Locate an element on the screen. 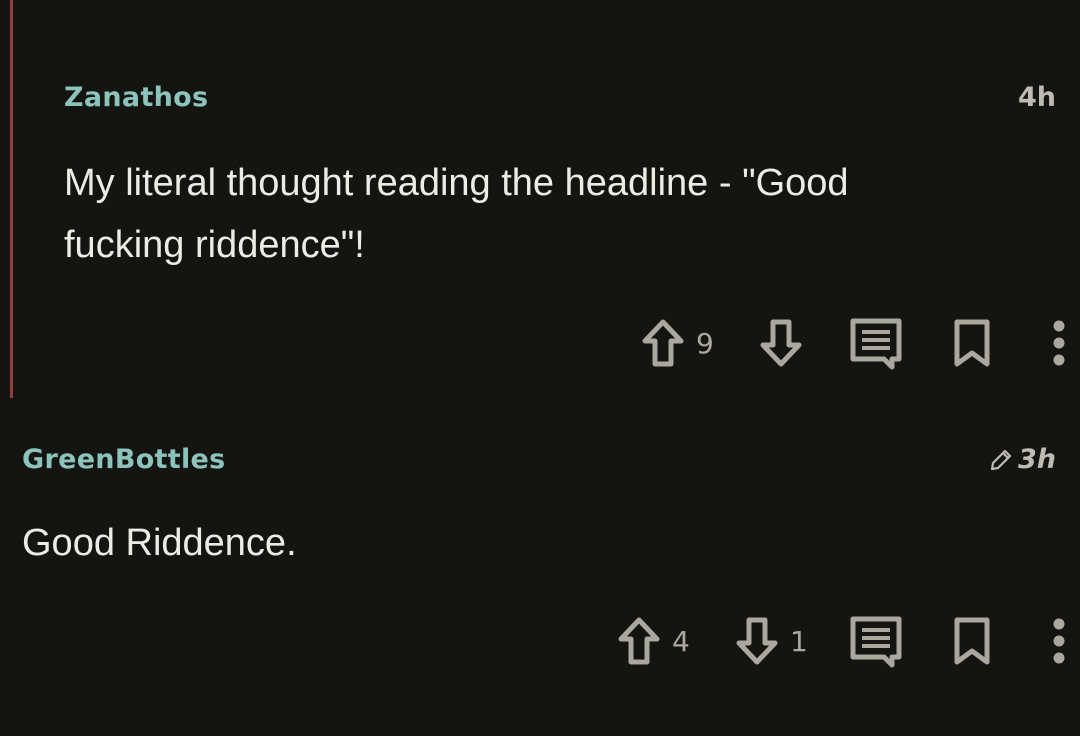  upvote-count: 9 is located at coordinates (705, 343).